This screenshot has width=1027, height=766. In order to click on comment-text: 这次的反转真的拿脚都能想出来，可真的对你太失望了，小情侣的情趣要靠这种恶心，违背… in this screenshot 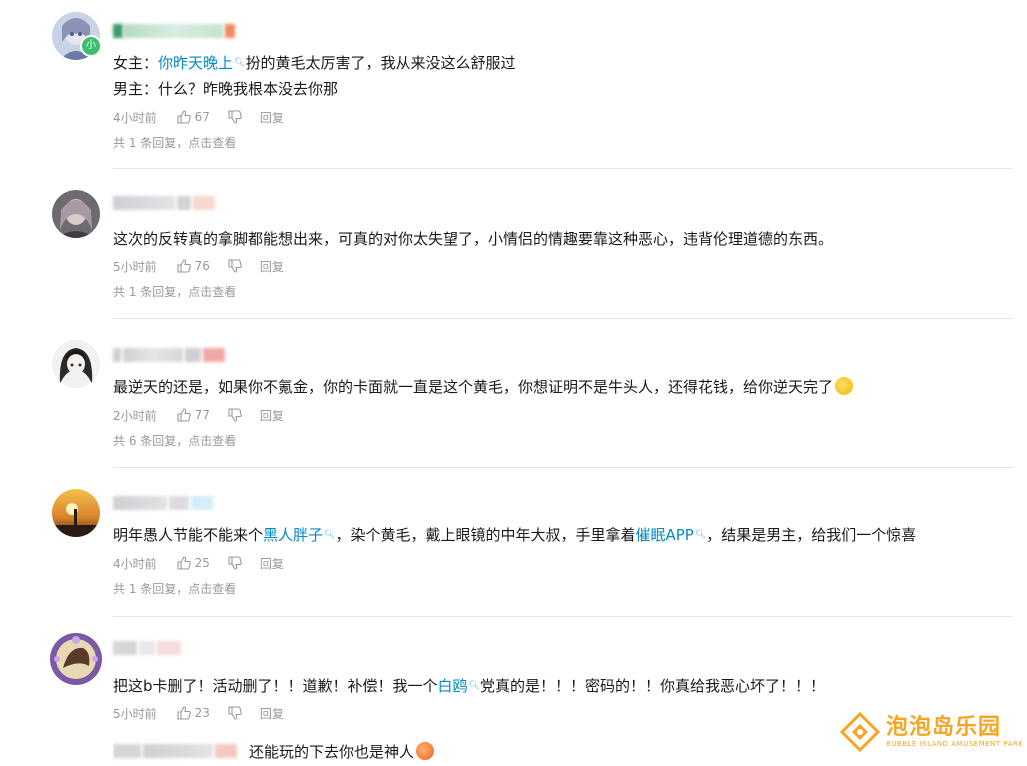, I will do `click(473, 239)`.